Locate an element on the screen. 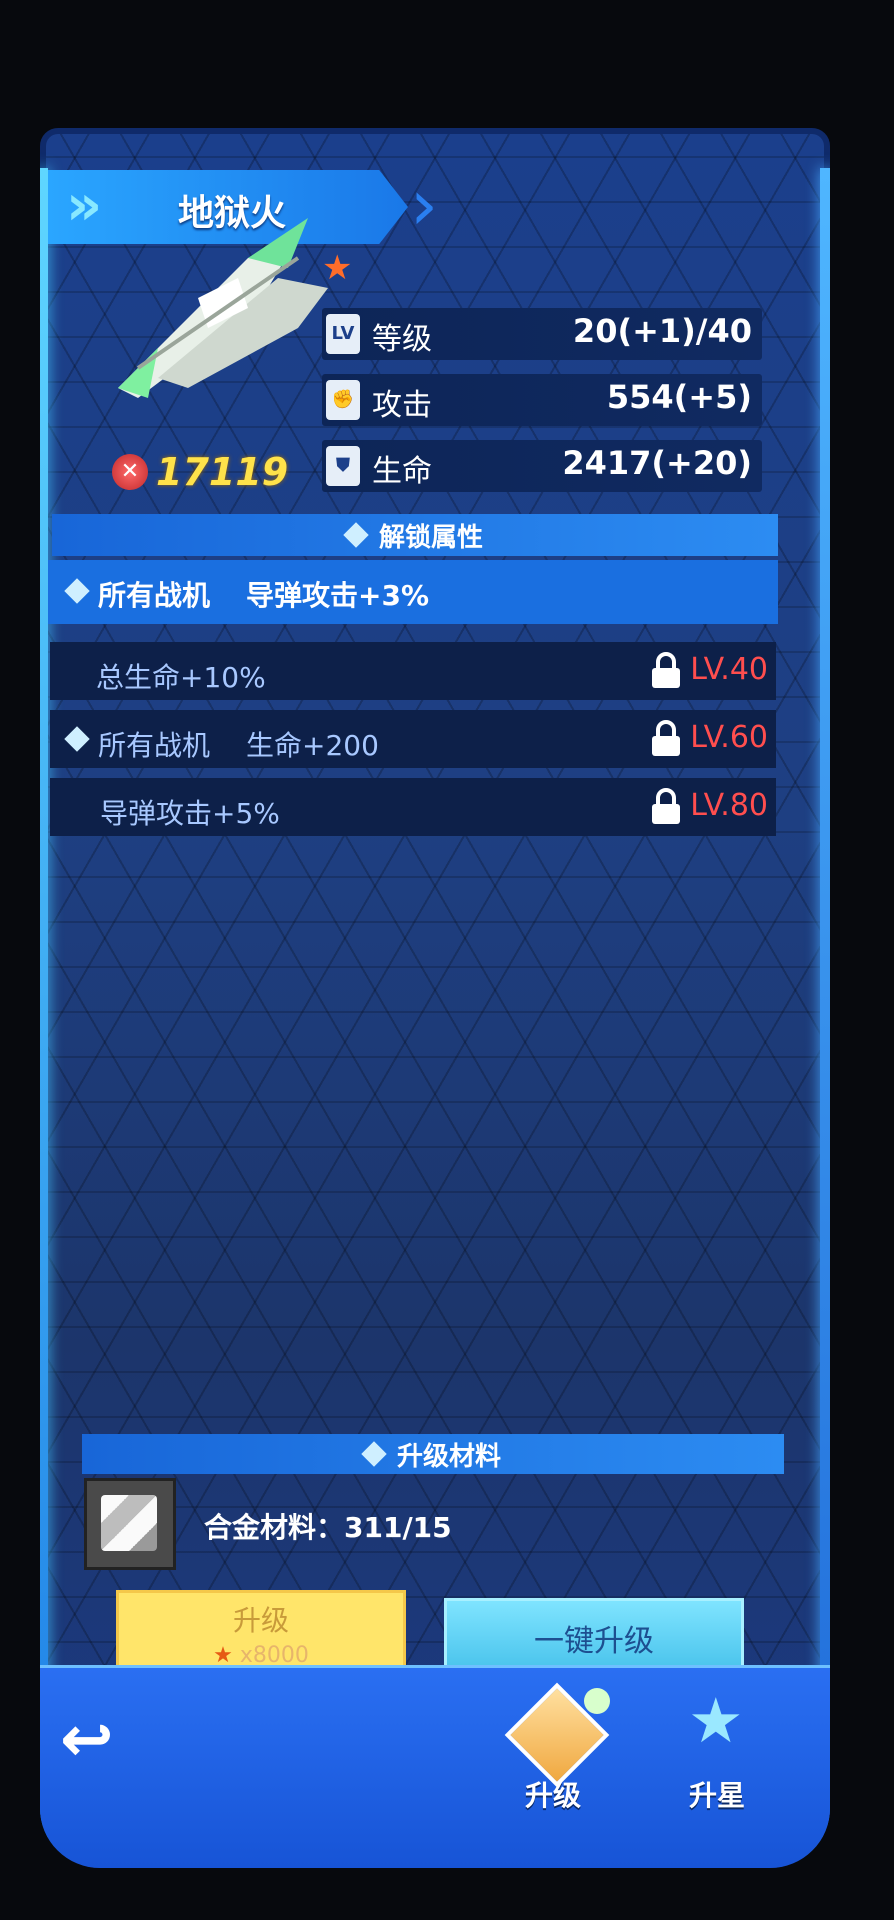 The height and width of the screenshot is (1920, 894). upgrade-button-label: 升级 is located at coordinates (260, 1620).